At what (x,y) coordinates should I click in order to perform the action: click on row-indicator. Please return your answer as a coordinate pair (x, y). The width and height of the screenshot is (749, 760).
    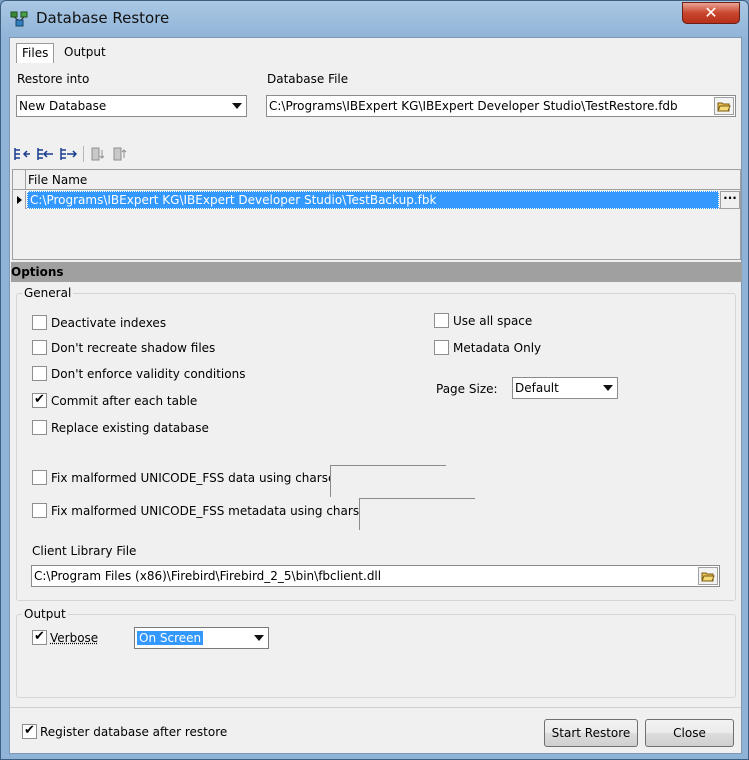
    Looking at the image, I should click on (19, 200).